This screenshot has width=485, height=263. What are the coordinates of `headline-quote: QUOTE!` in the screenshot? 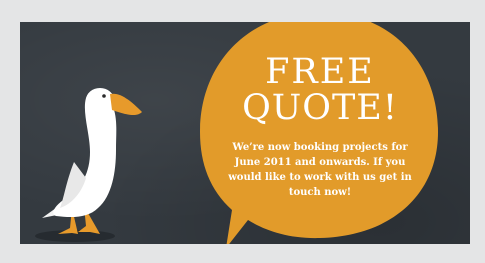 It's located at (320, 108).